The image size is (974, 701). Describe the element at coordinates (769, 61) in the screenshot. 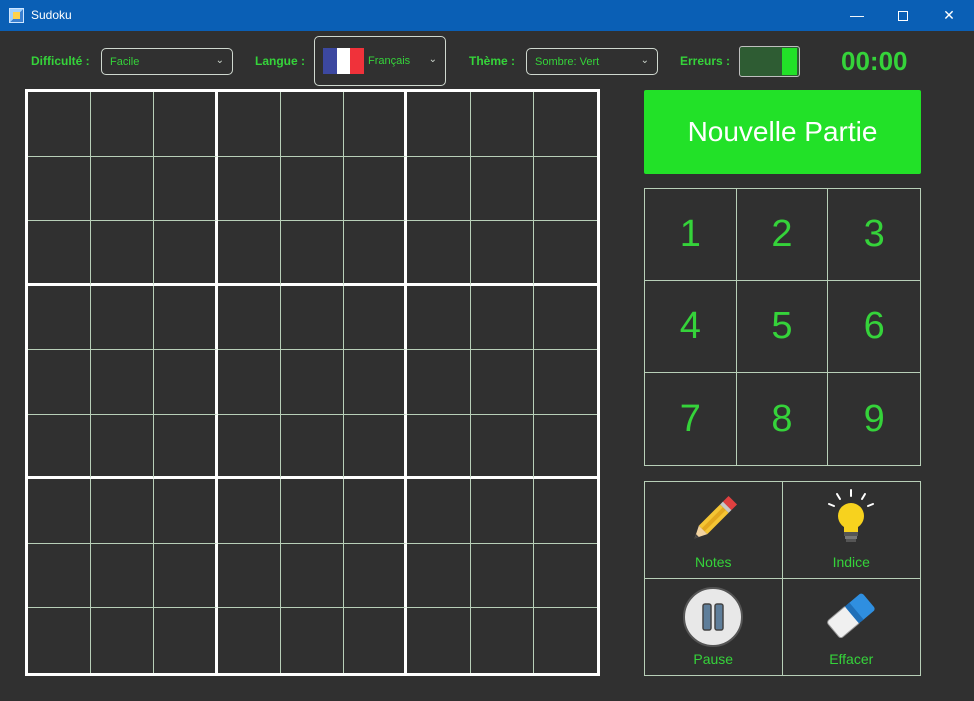

I see `errors-toggle` at that location.